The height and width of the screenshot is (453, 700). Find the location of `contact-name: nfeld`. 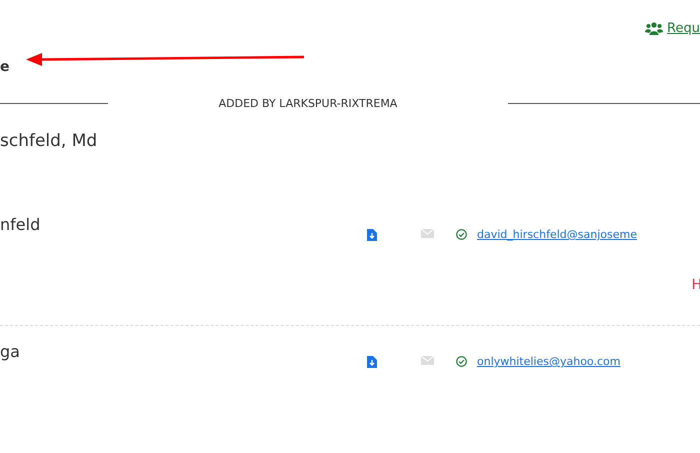

contact-name: nfeld is located at coordinates (21, 224).